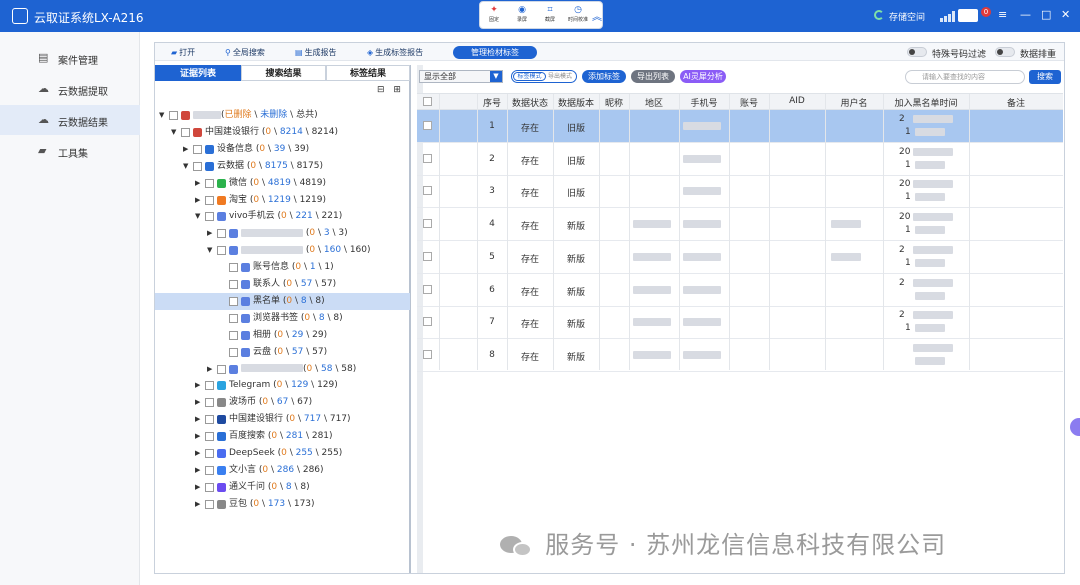 The width and height of the screenshot is (1080, 585). Describe the element at coordinates (854, 102) in the screenshot. I see `col-header-username: 用户名` at that location.